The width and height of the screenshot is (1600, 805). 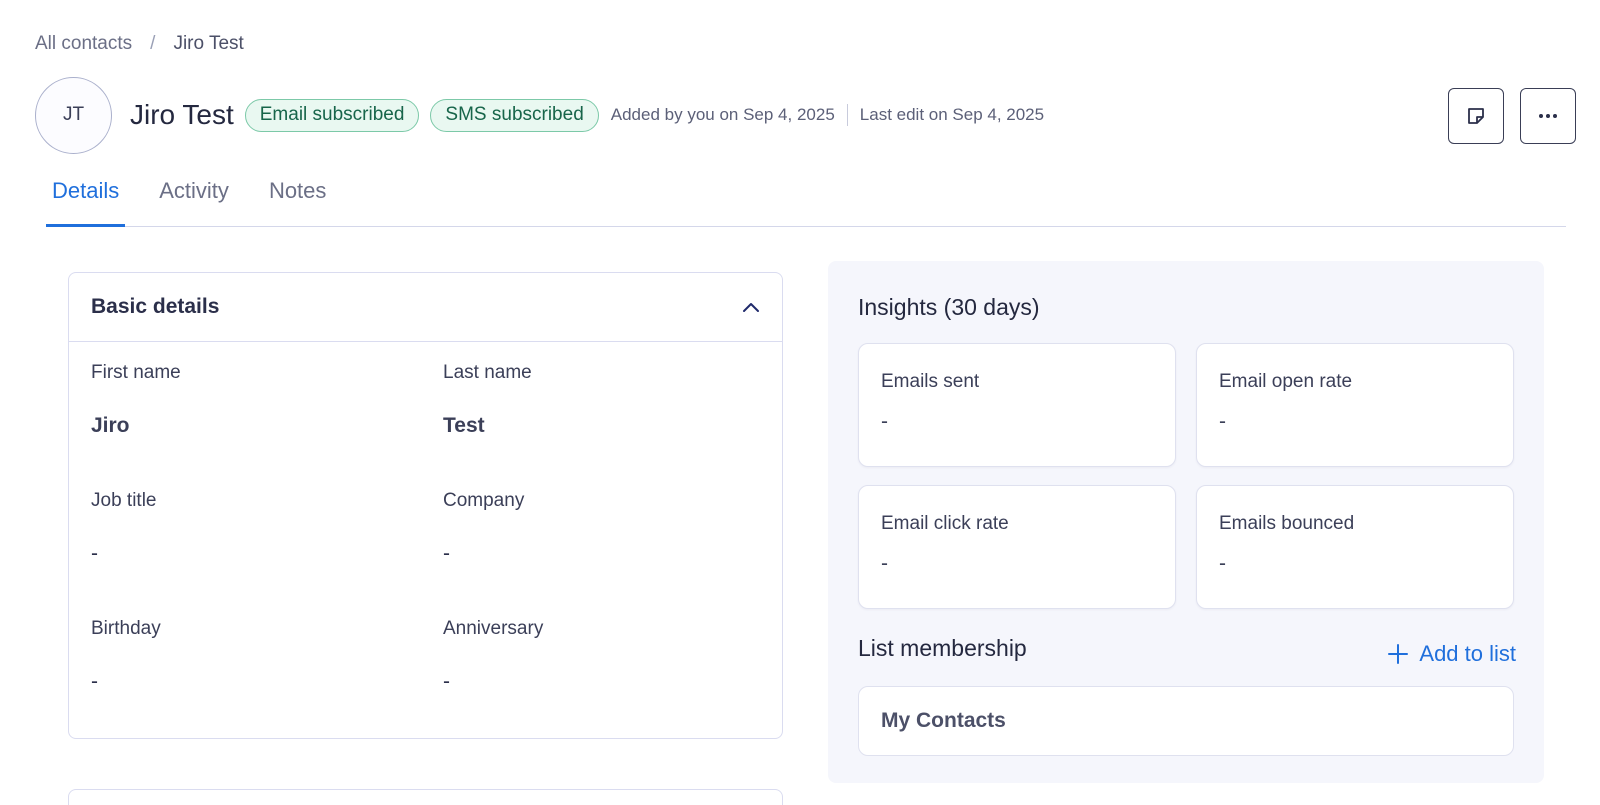 I want to click on metric-label: Emails sent, so click(x=930, y=381).